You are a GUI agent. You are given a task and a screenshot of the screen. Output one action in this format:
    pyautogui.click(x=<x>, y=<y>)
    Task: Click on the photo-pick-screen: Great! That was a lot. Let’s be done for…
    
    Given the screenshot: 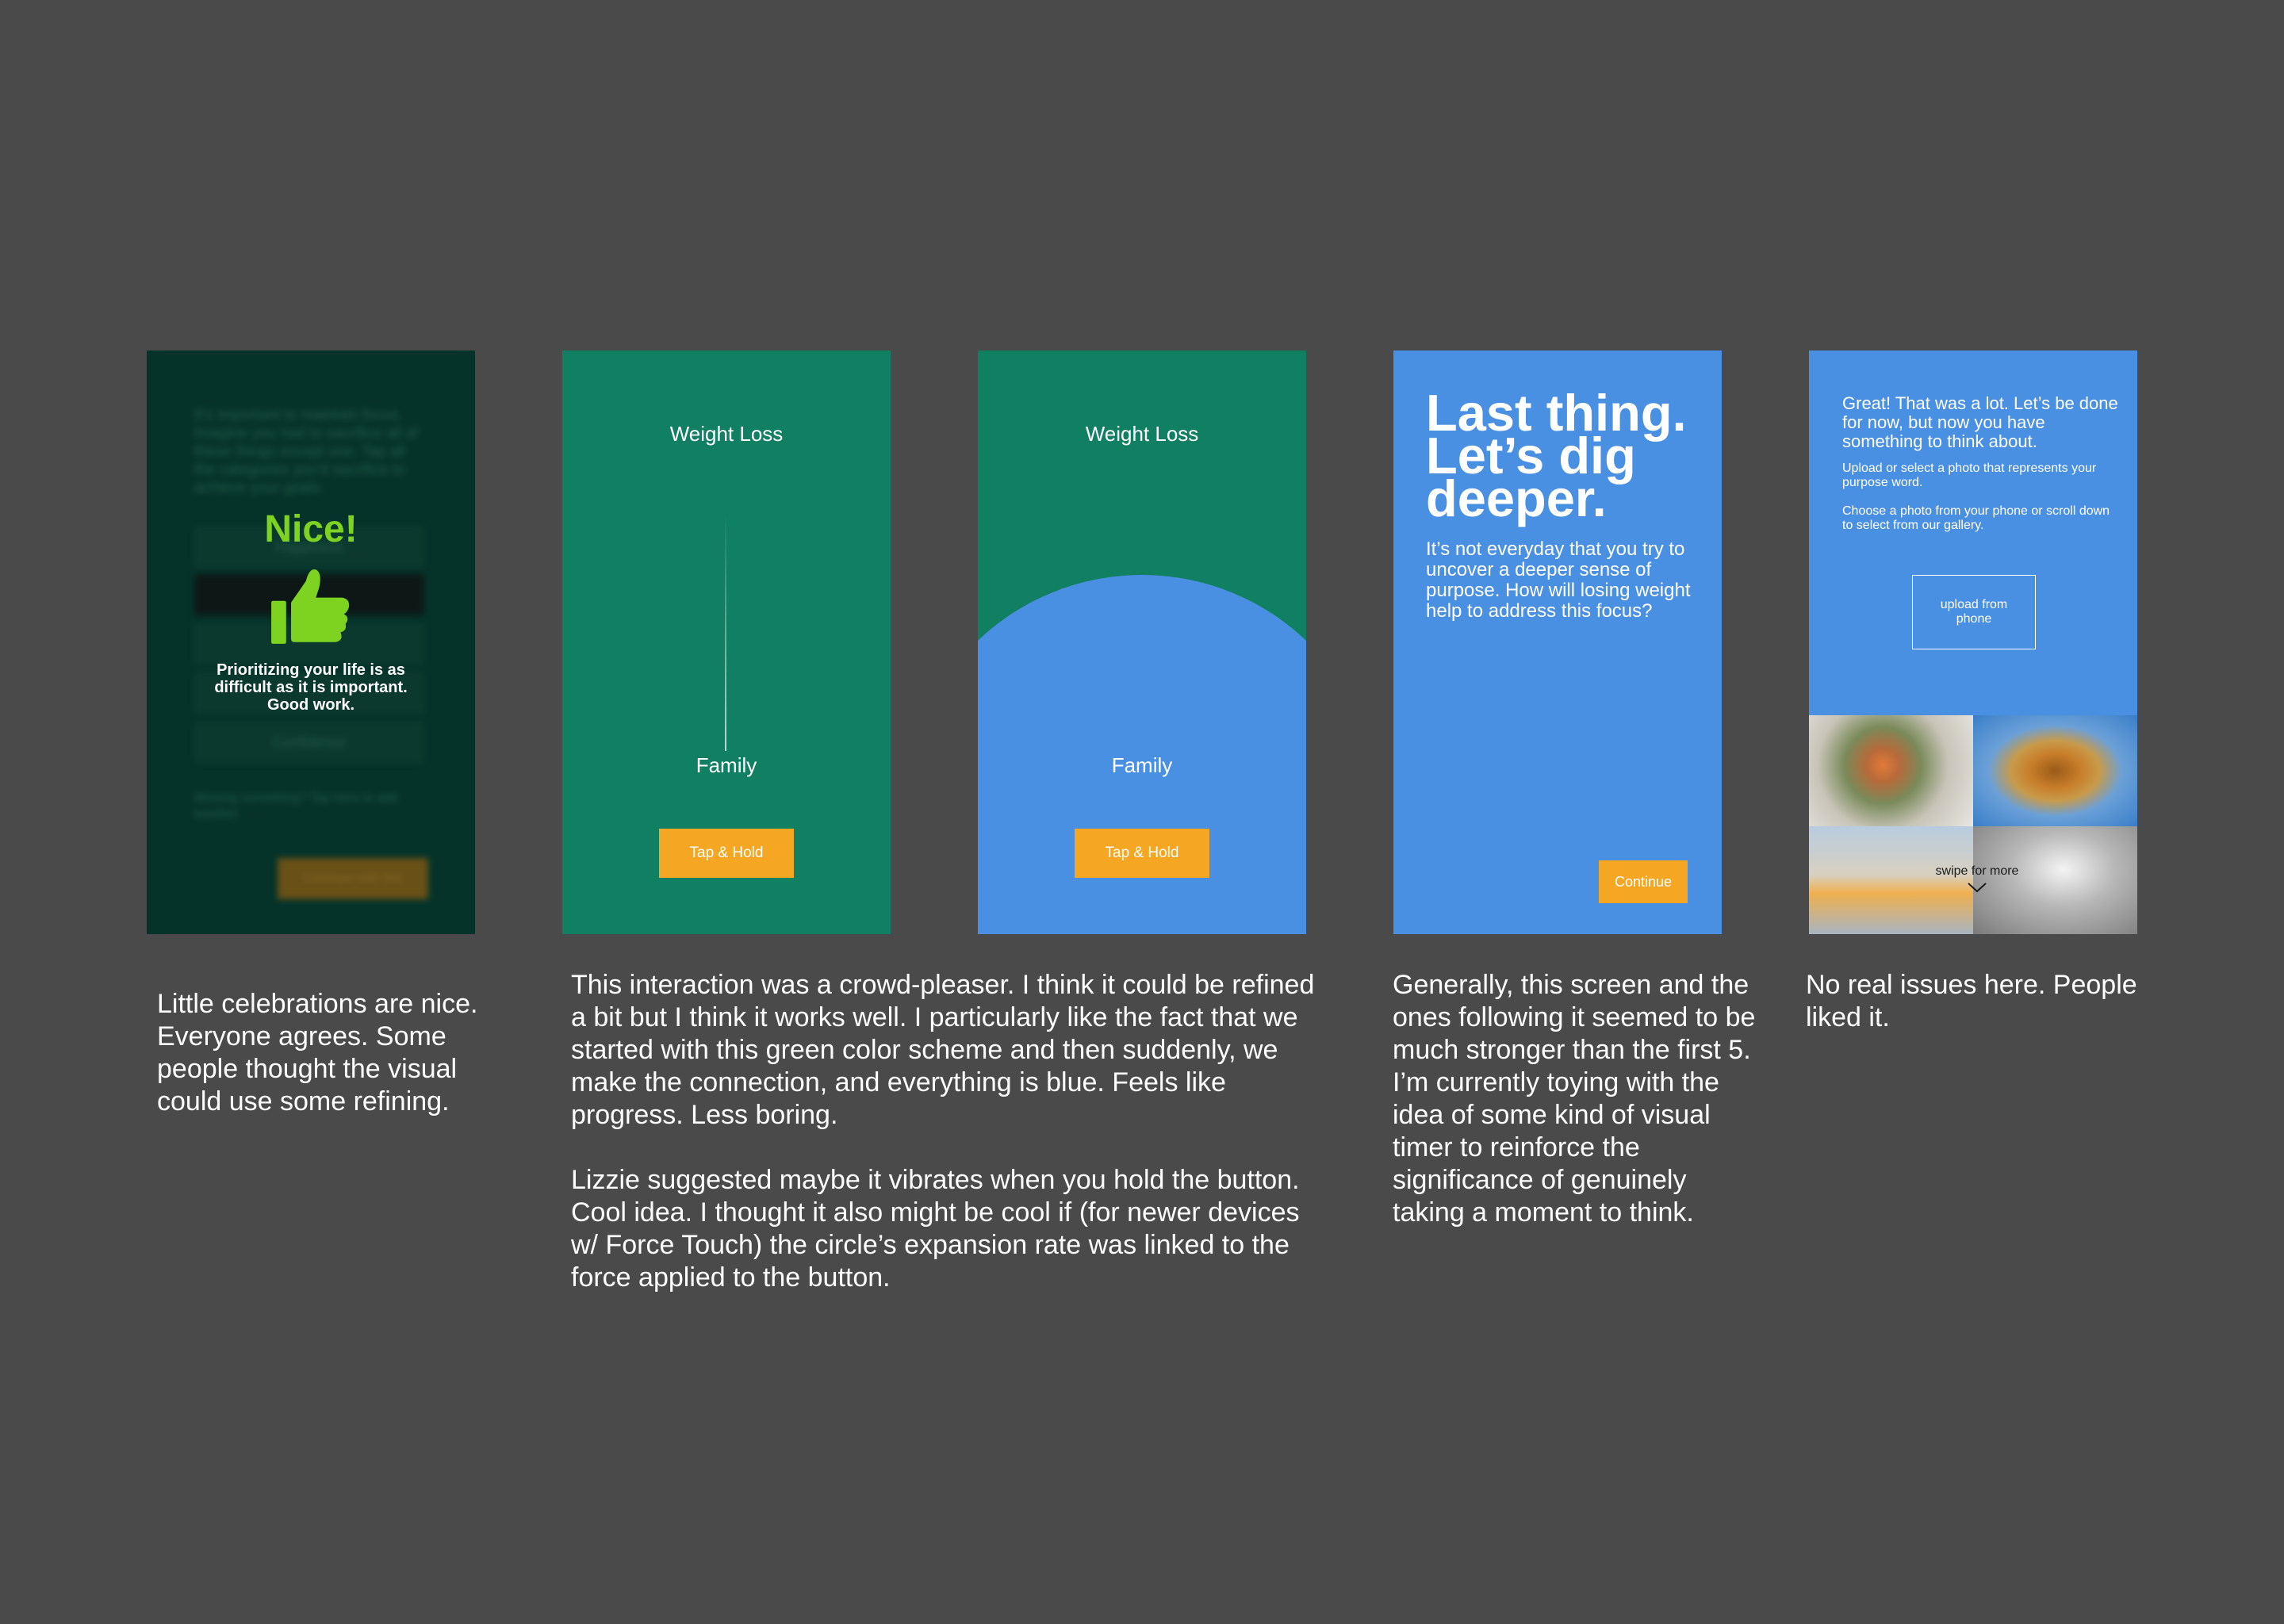 What is the action you would take?
    pyautogui.click(x=1973, y=642)
    